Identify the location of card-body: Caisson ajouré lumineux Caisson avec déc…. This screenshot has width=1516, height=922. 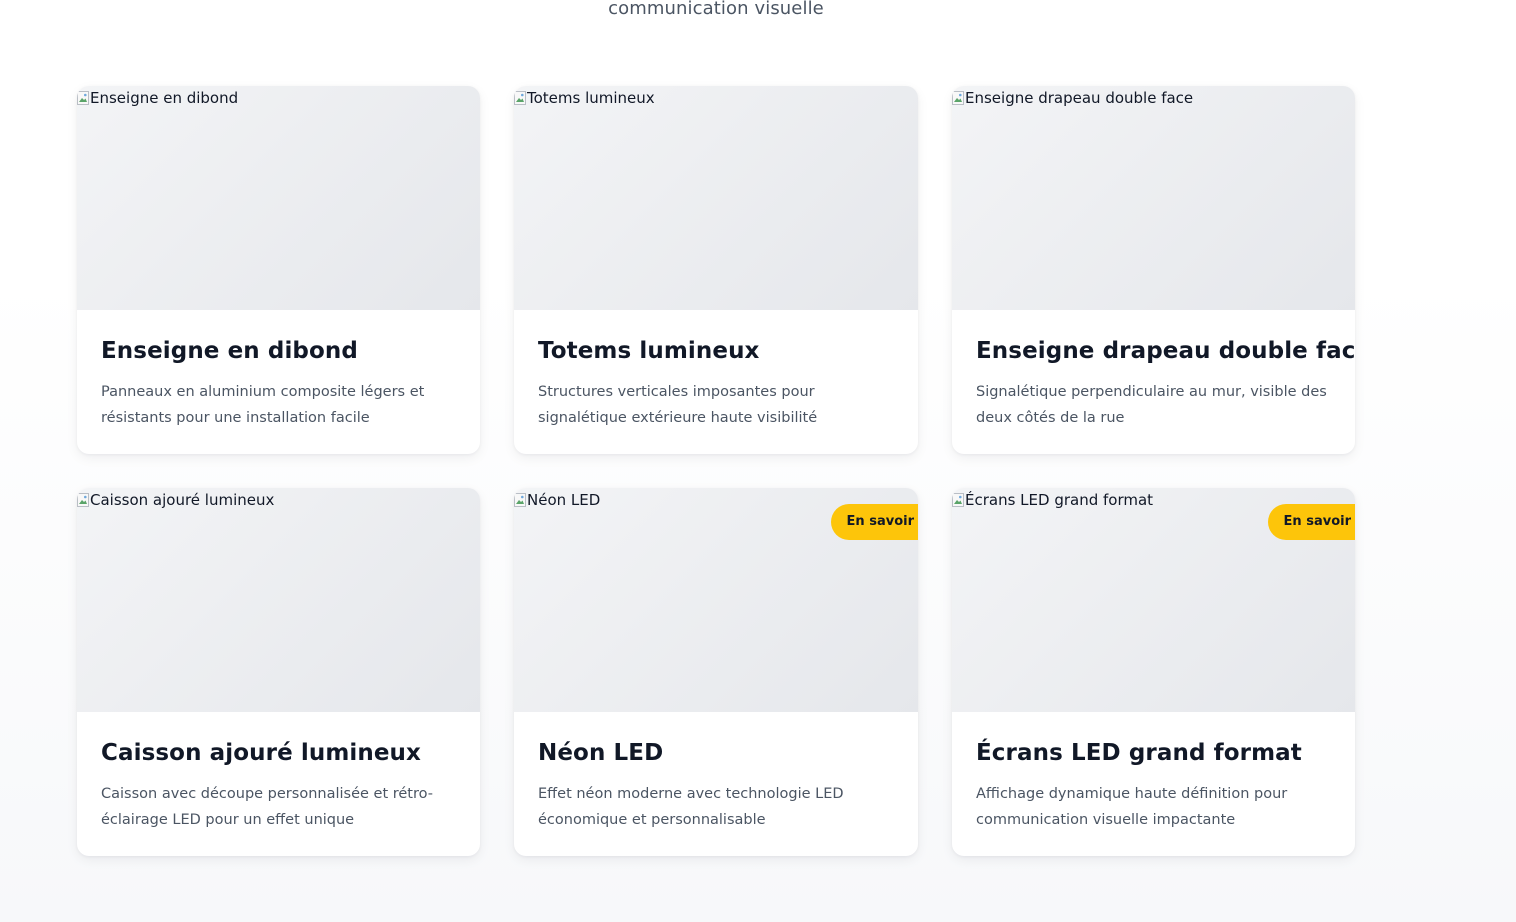
(278, 772).